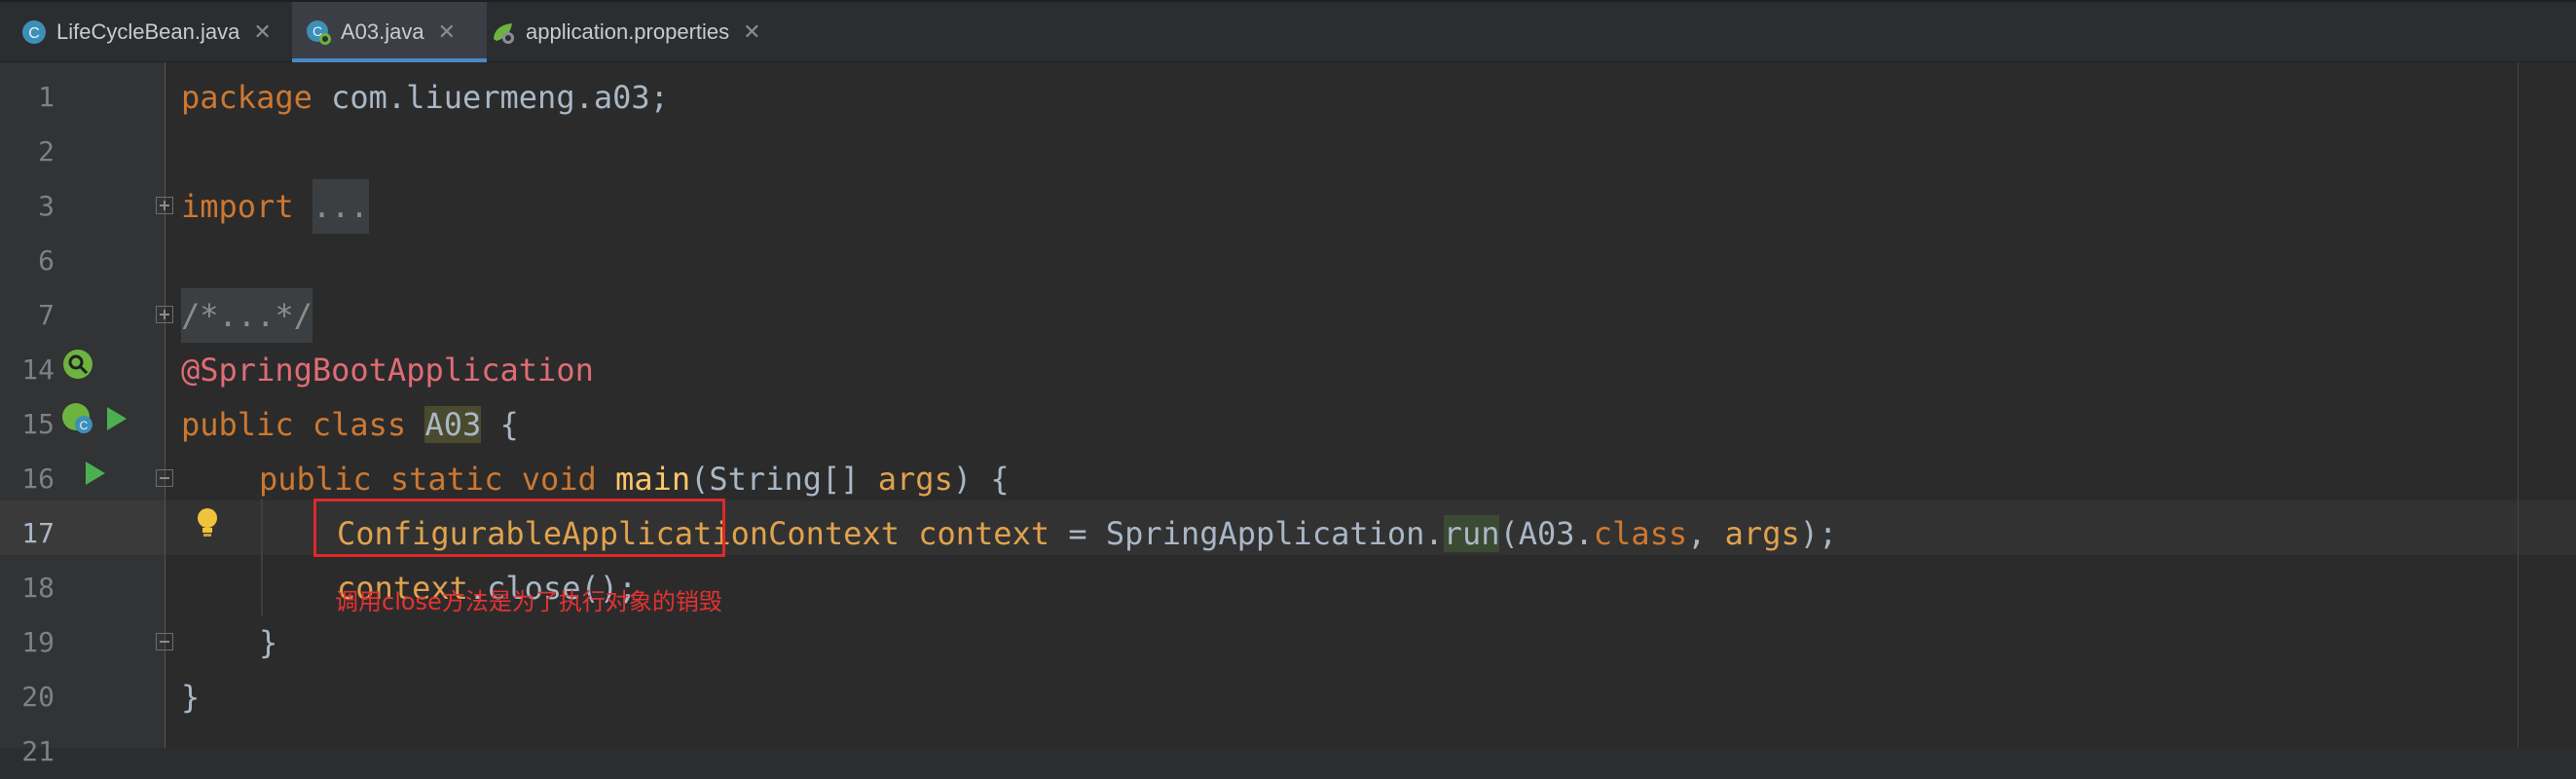 Image resolution: width=2576 pixels, height=779 pixels. Describe the element at coordinates (77, 418) in the screenshot. I see `spring-config-icon: C` at that location.